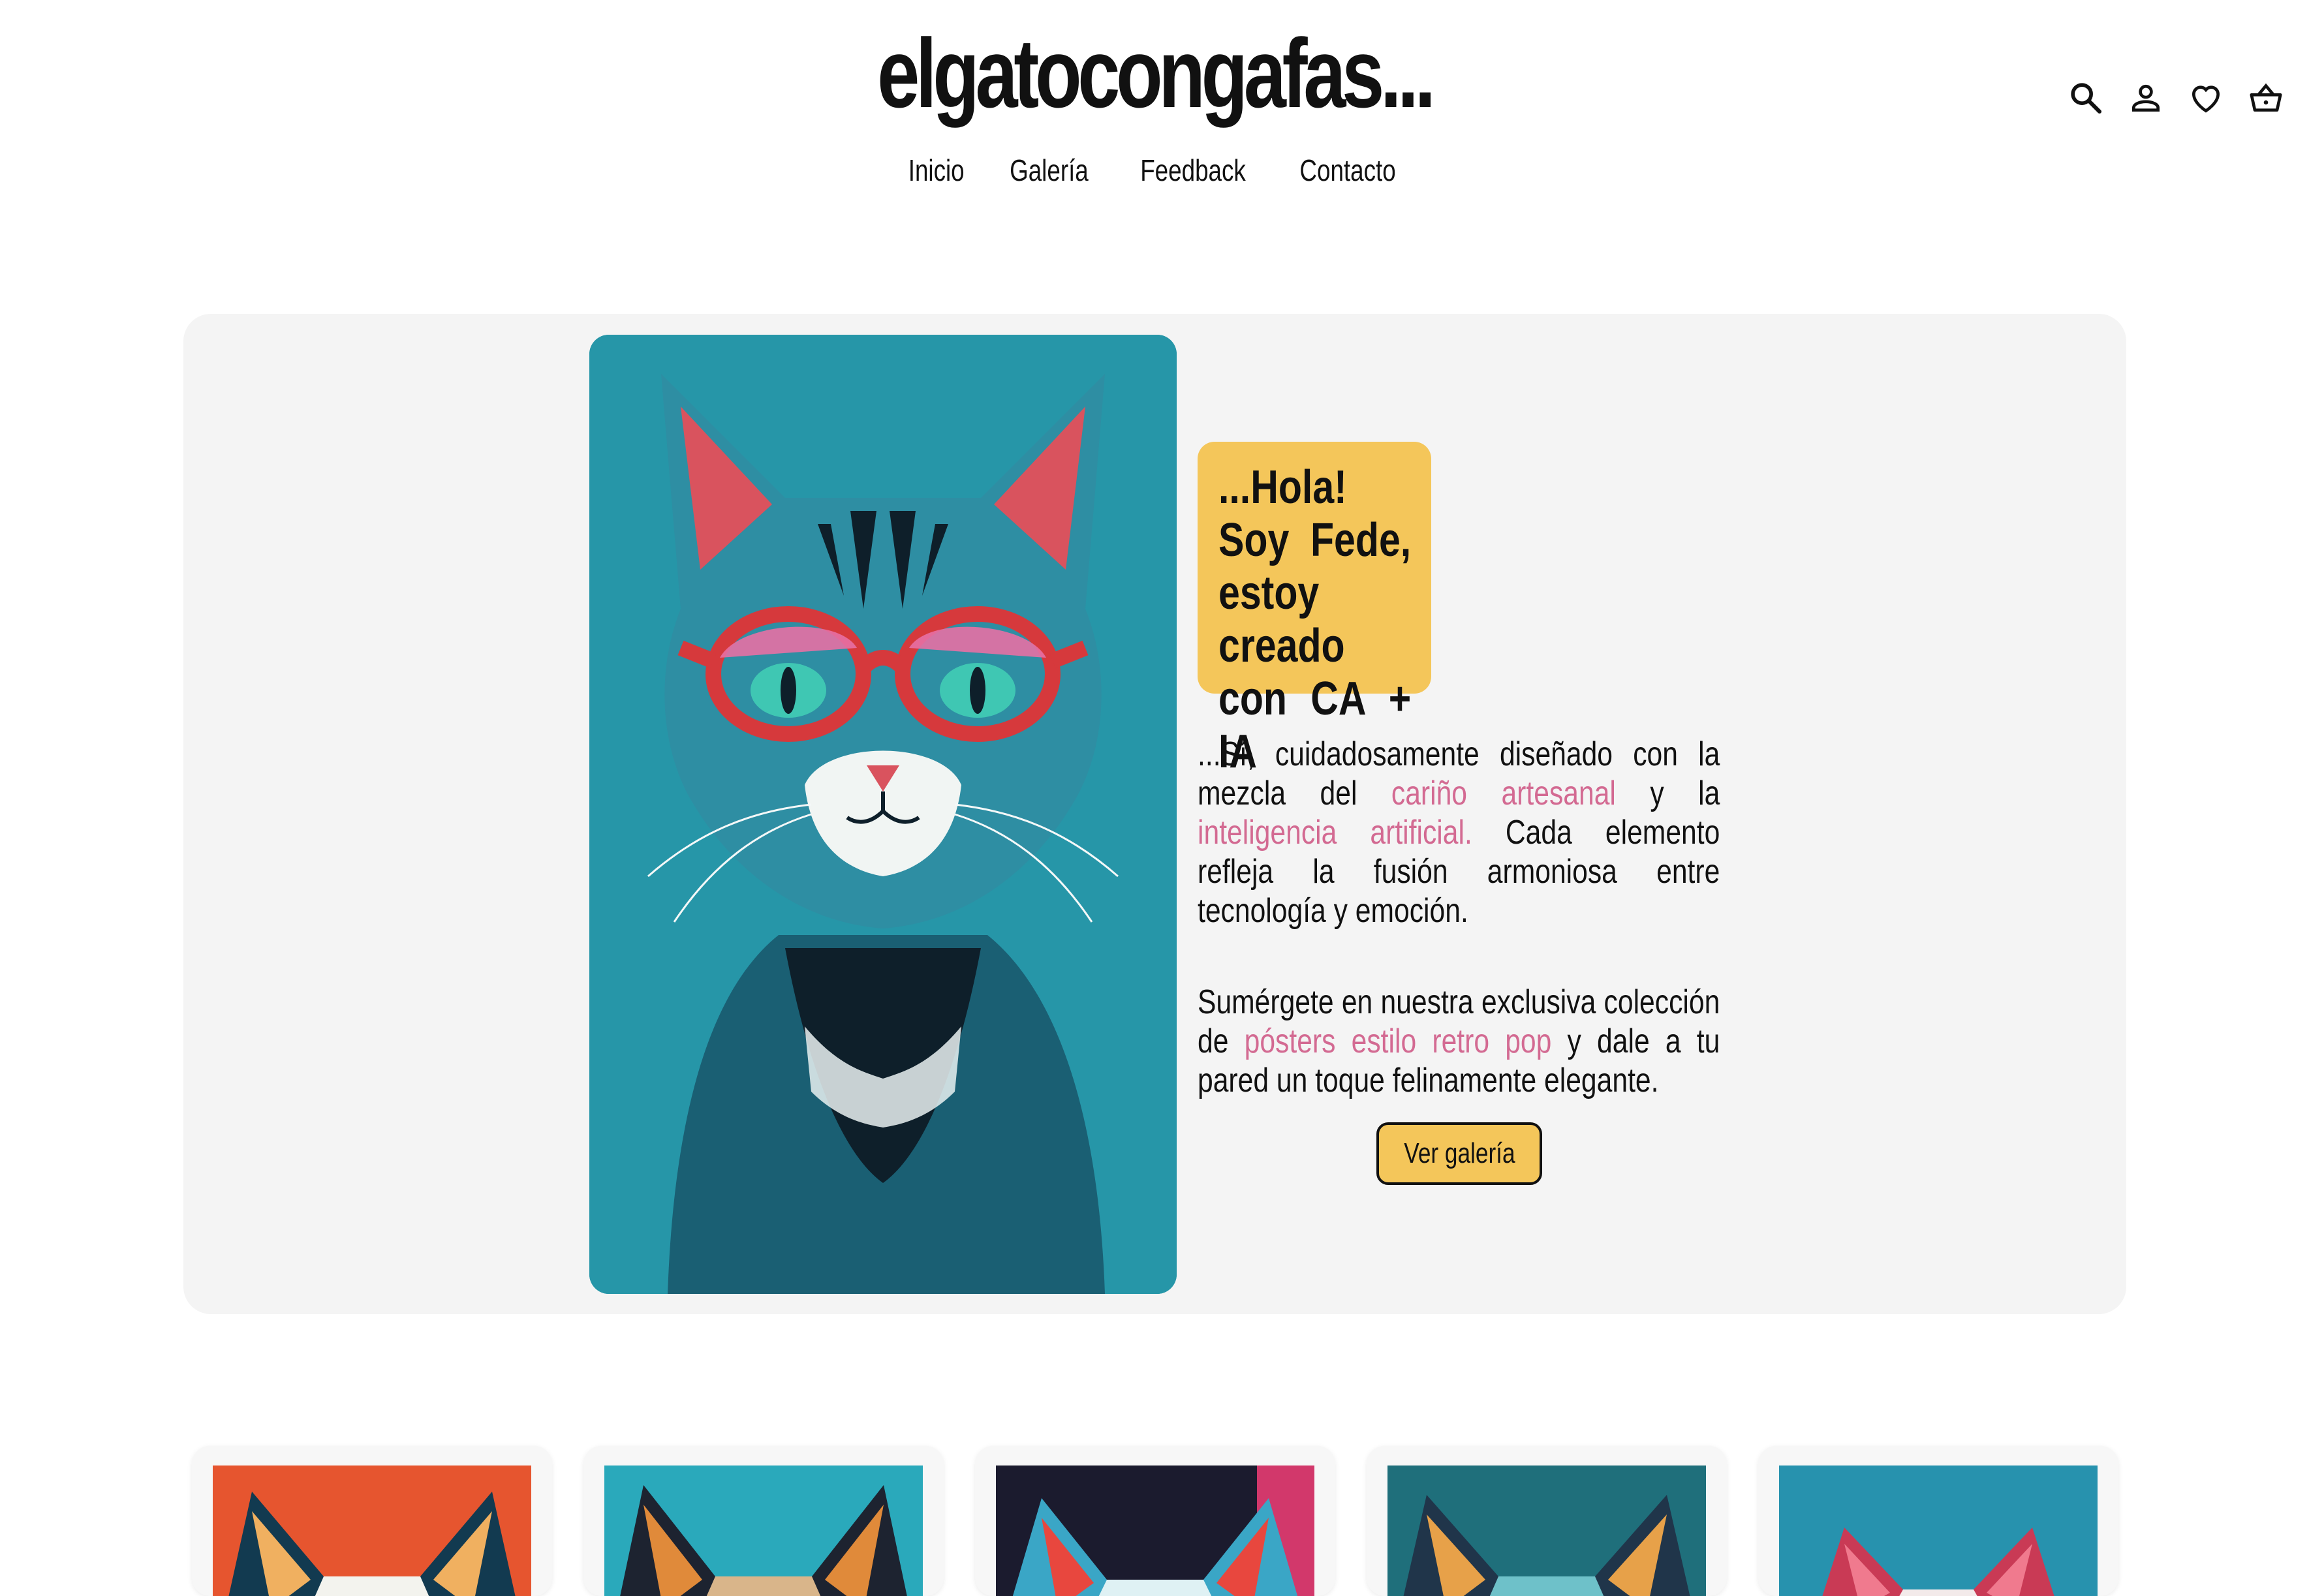  Describe the element at coordinates (1398, 1041) in the screenshot. I see `highlight-posters-retro-pop: pósters estilo retro pop` at that location.